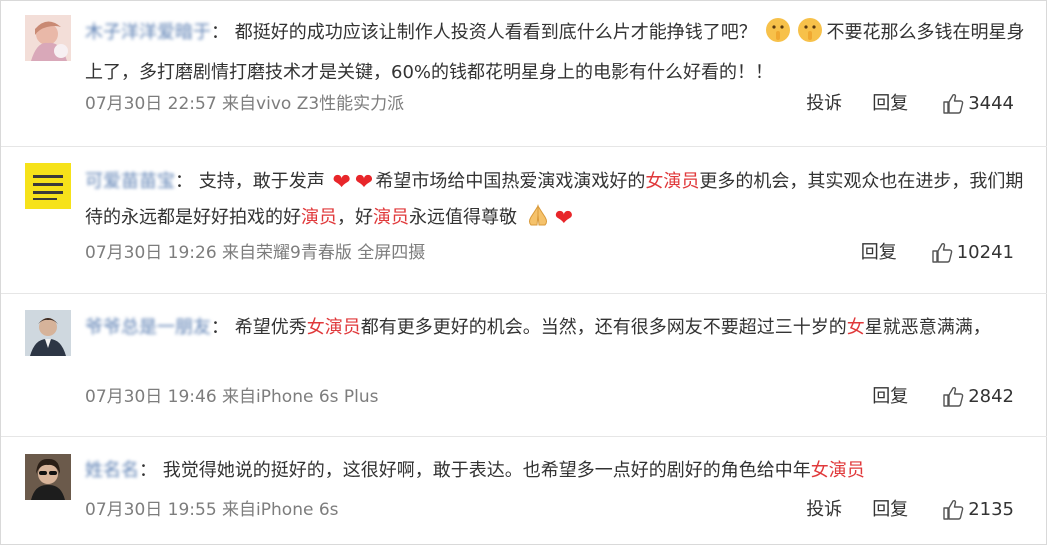 The height and width of the screenshot is (545, 1047). I want to click on like-count: 2842, so click(991, 396).